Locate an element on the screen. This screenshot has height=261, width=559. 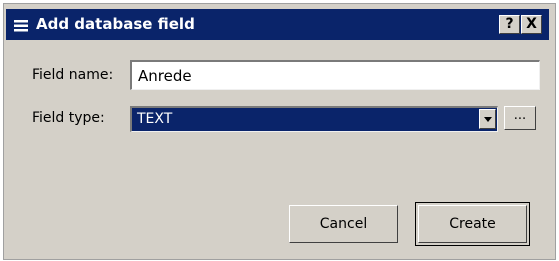
field-type-selected-value: TEXT is located at coordinates (155, 119).